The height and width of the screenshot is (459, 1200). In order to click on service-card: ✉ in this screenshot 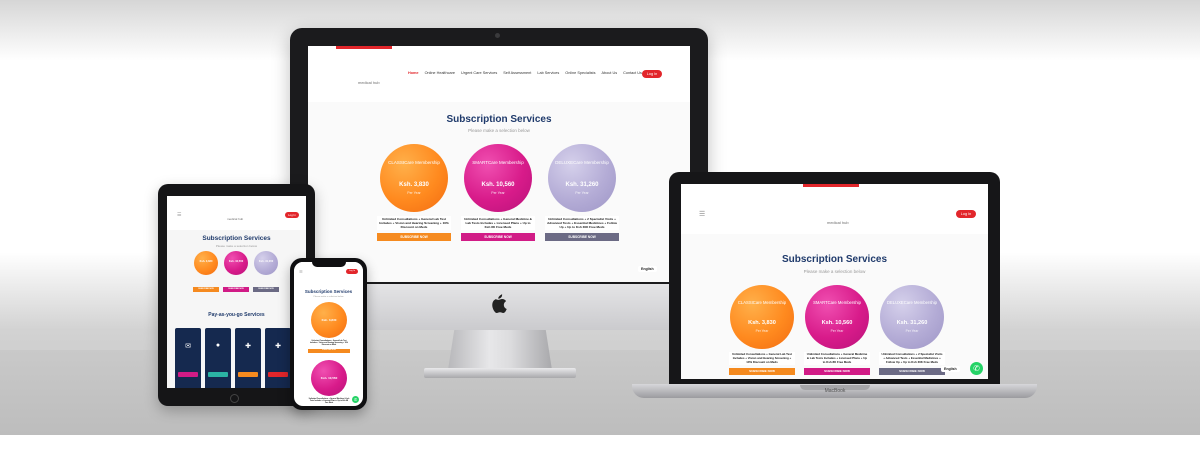, I will do `click(188, 358)`.